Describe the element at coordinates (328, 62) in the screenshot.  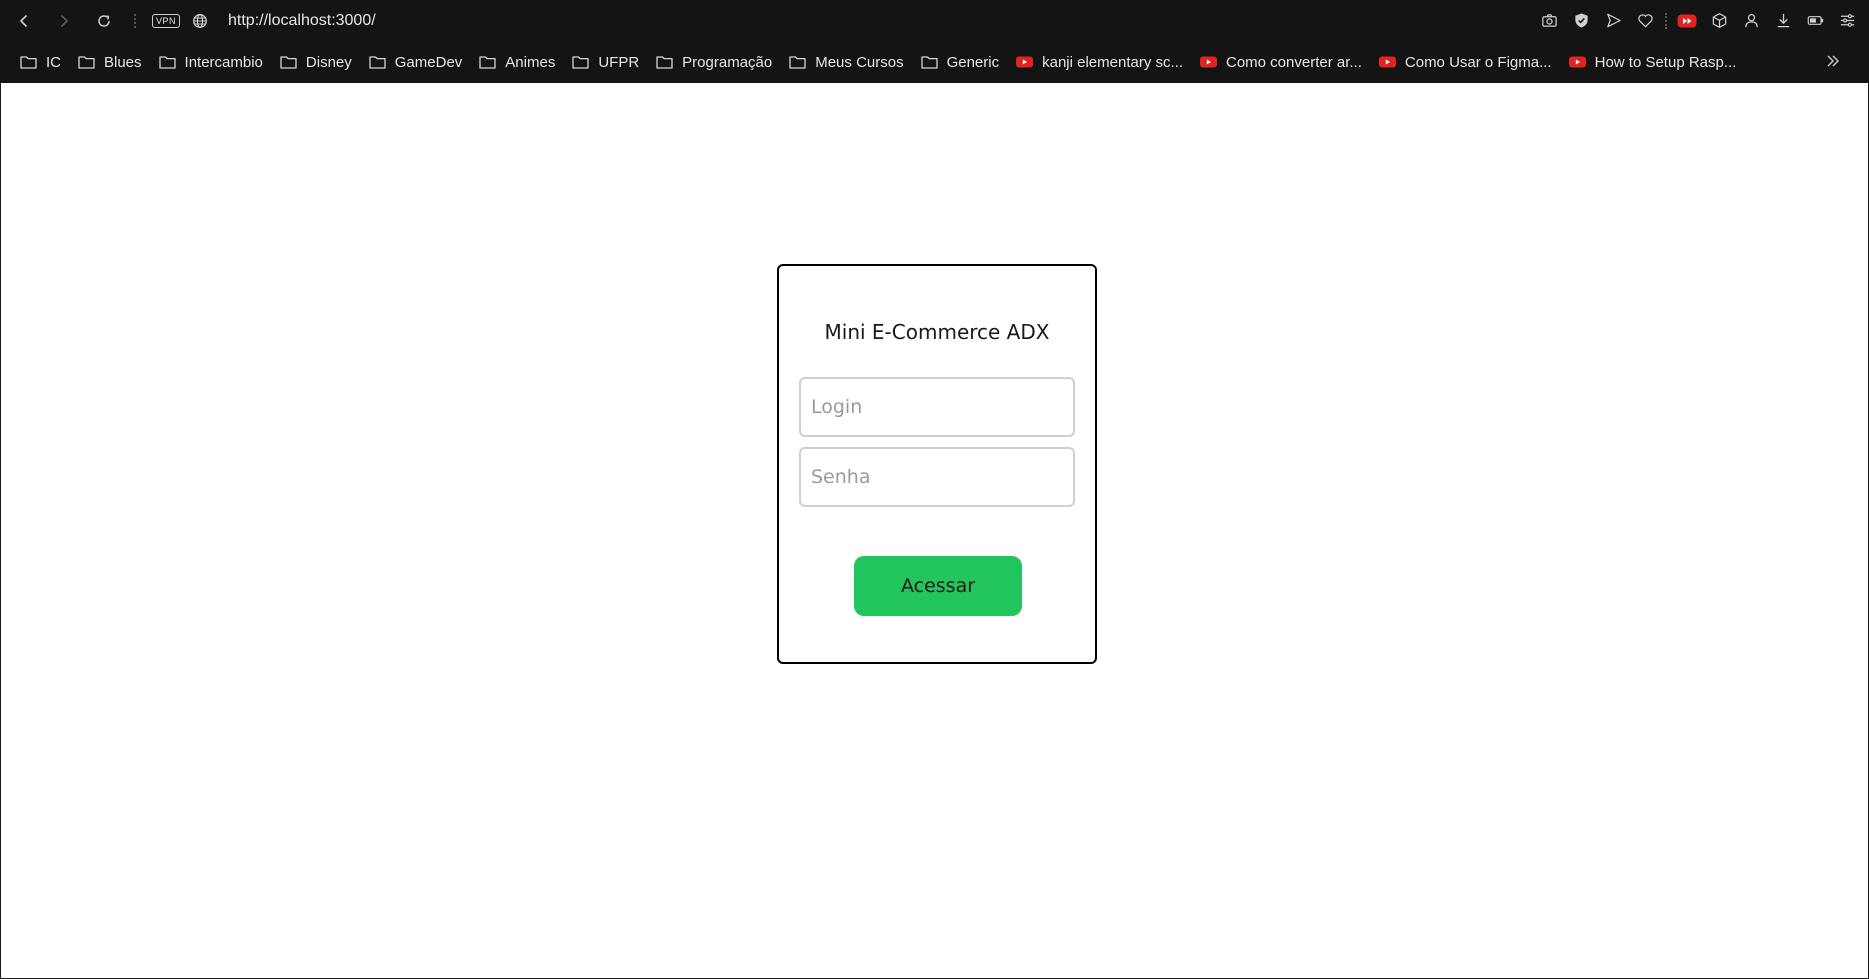
I see `bookmark-label: Disney` at that location.